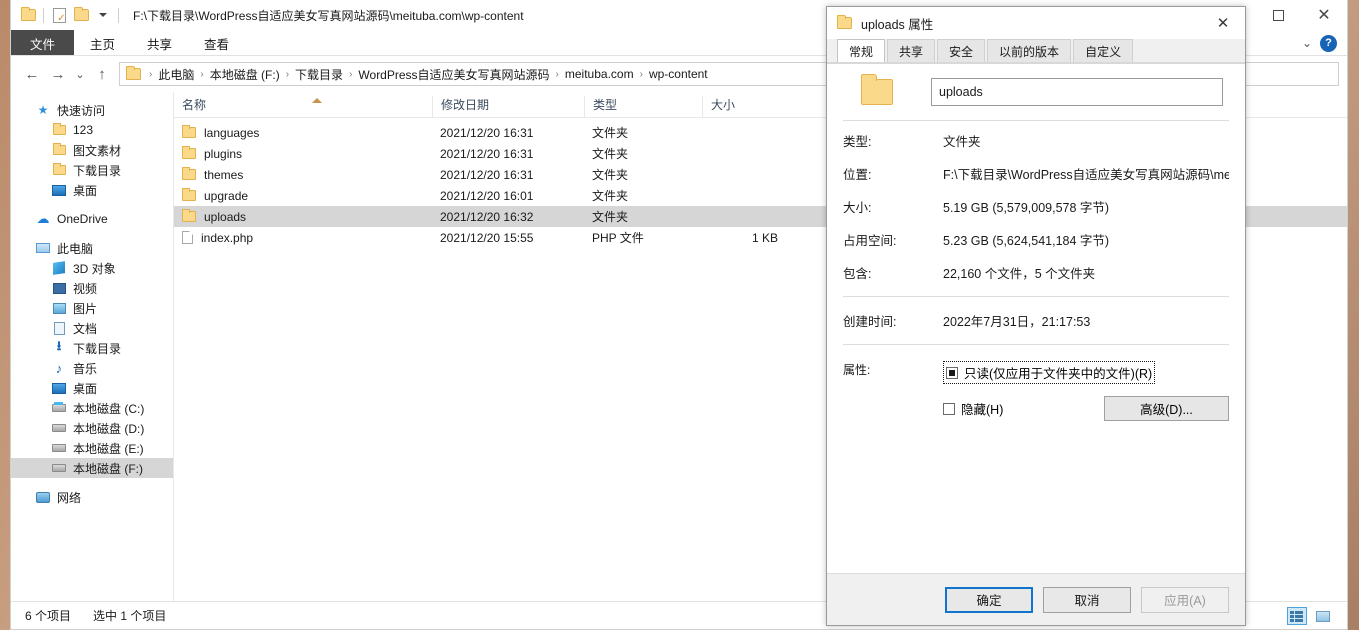 Image resolution: width=1359 pixels, height=630 pixels. Describe the element at coordinates (225, 216) in the screenshot. I see `file-name-label: uploads` at that location.